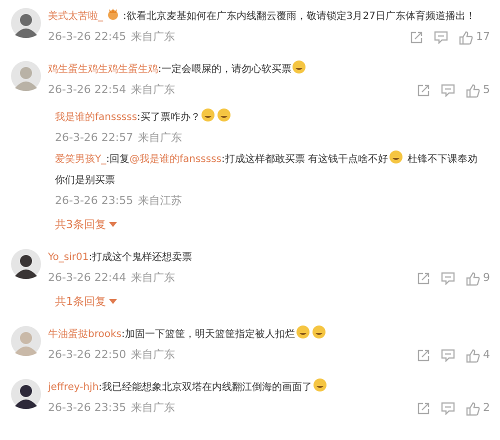 This screenshot has width=500, height=440. Describe the element at coordinates (68, 257) in the screenshot. I see `username-link: Yo_sir01` at that location.